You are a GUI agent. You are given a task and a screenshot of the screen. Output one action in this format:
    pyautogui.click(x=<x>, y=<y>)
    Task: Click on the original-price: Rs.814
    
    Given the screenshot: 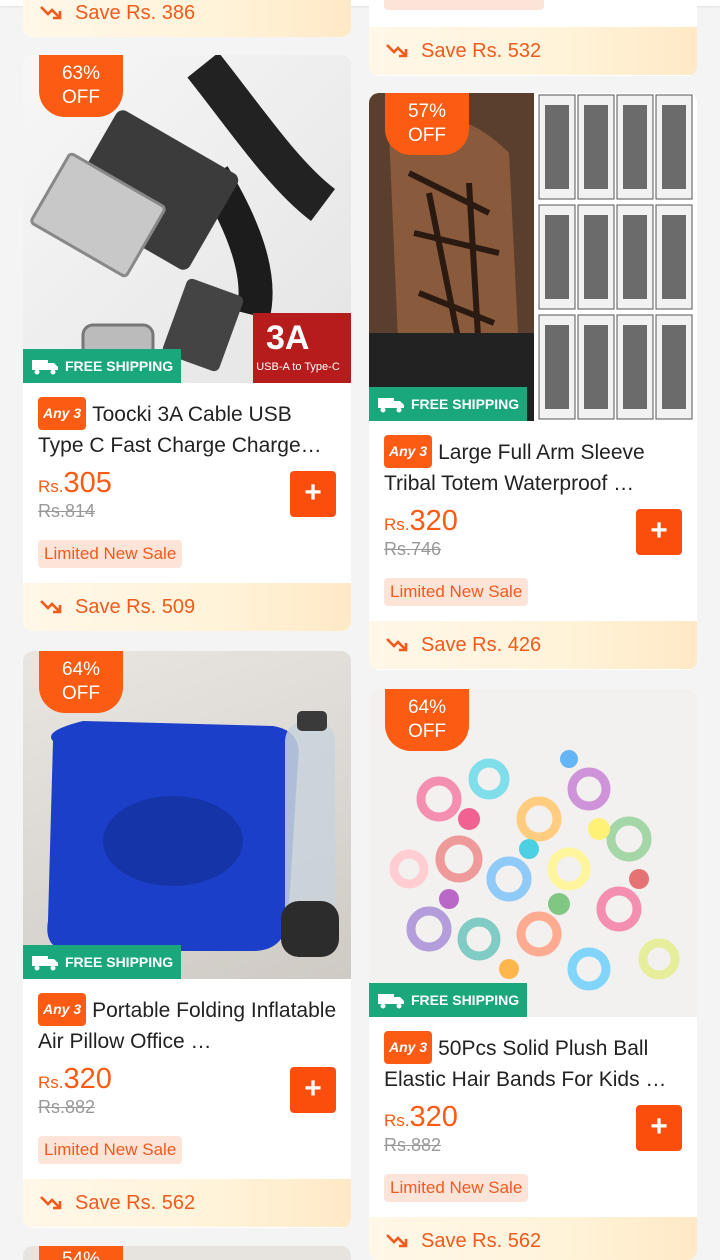 What is the action you would take?
    pyautogui.click(x=67, y=511)
    